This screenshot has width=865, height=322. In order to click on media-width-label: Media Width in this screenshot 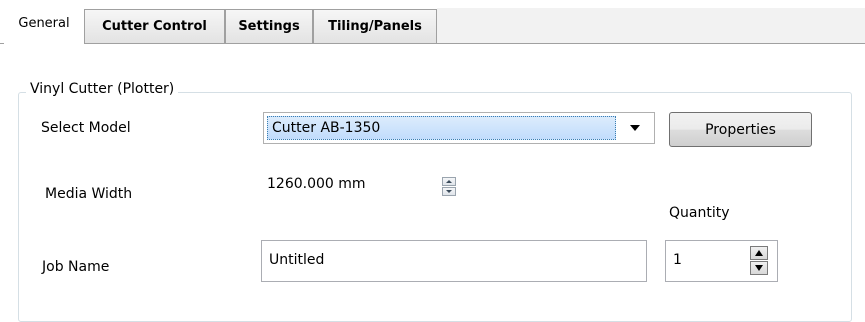, I will do `click(89, 194)`.